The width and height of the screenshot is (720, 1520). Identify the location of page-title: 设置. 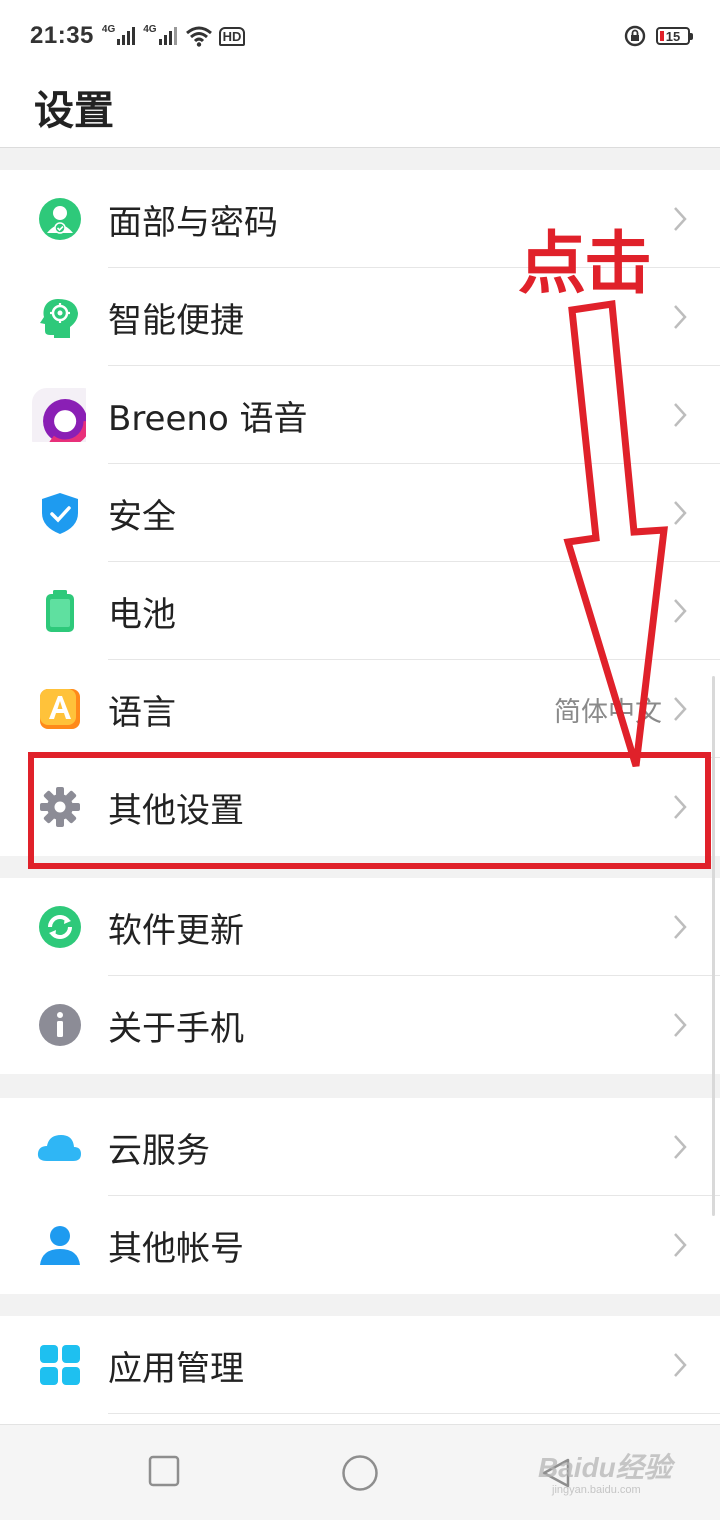
(74, 111).